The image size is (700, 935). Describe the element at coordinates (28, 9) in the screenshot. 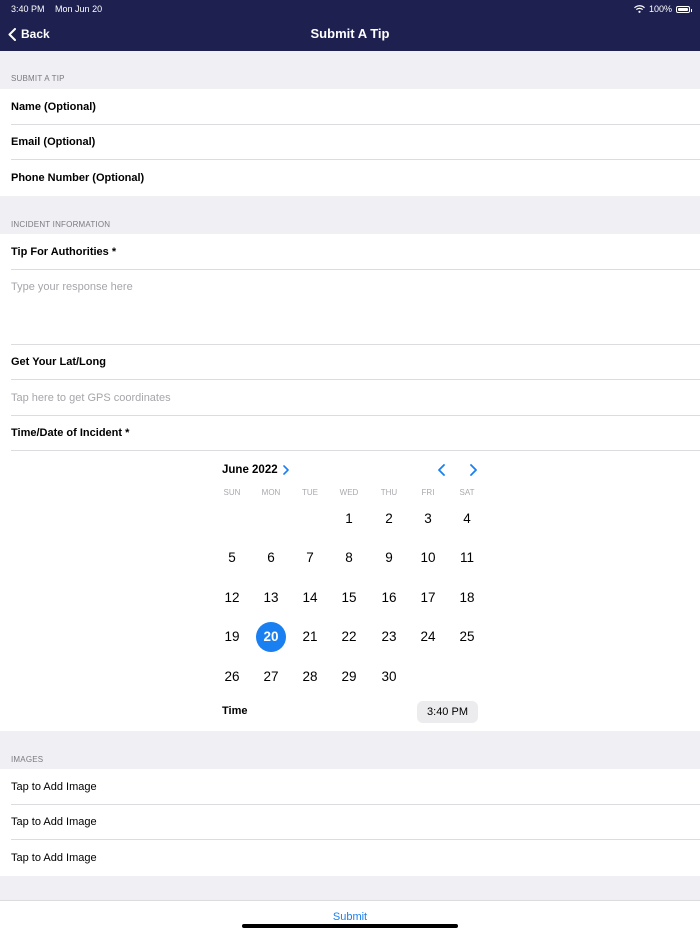

I see `status-time: 3:40 PM` at that location.